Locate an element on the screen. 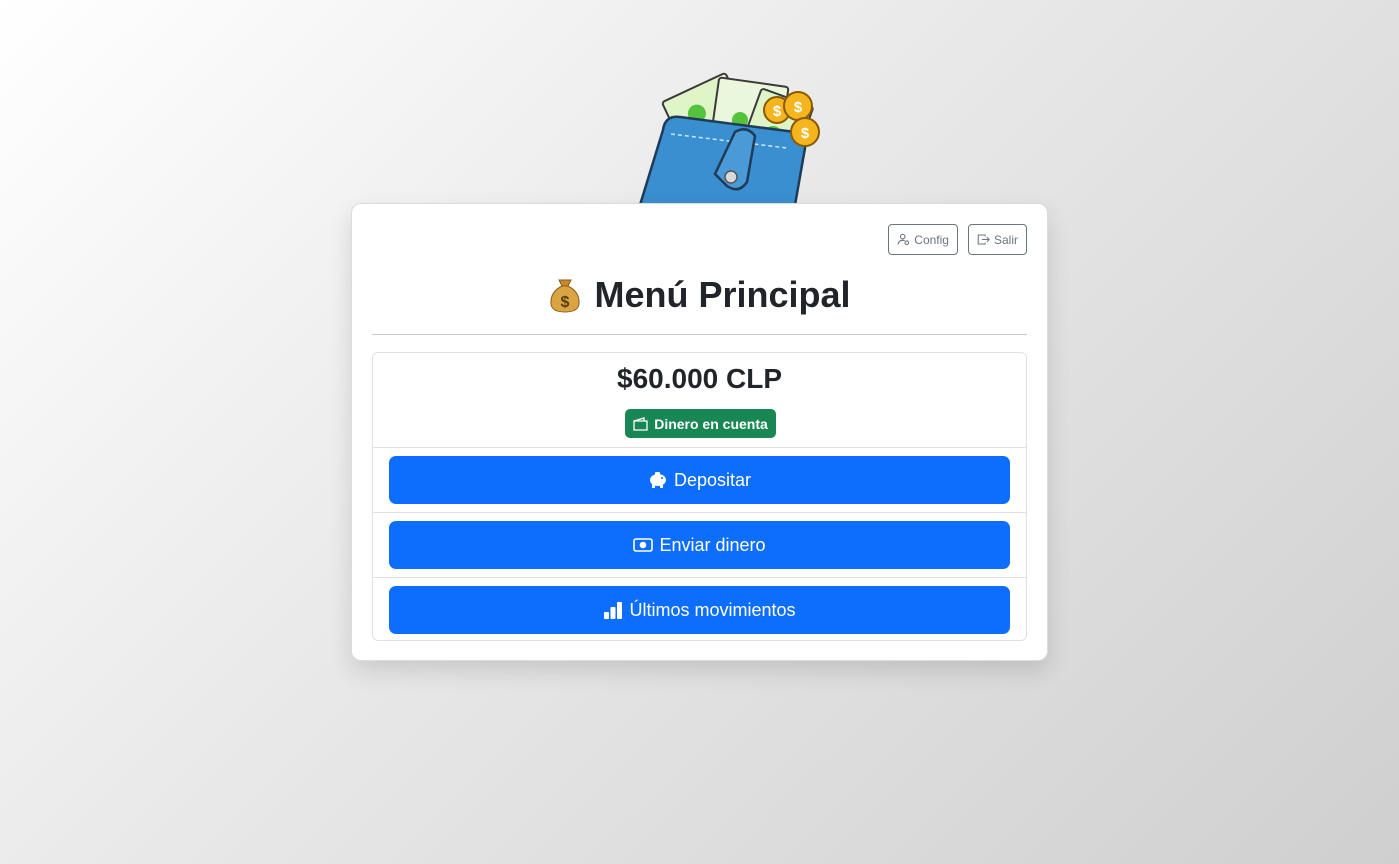 The width and height of the screenshot is (1399, 864). config-label: Config is located at coordinates (931, 239).